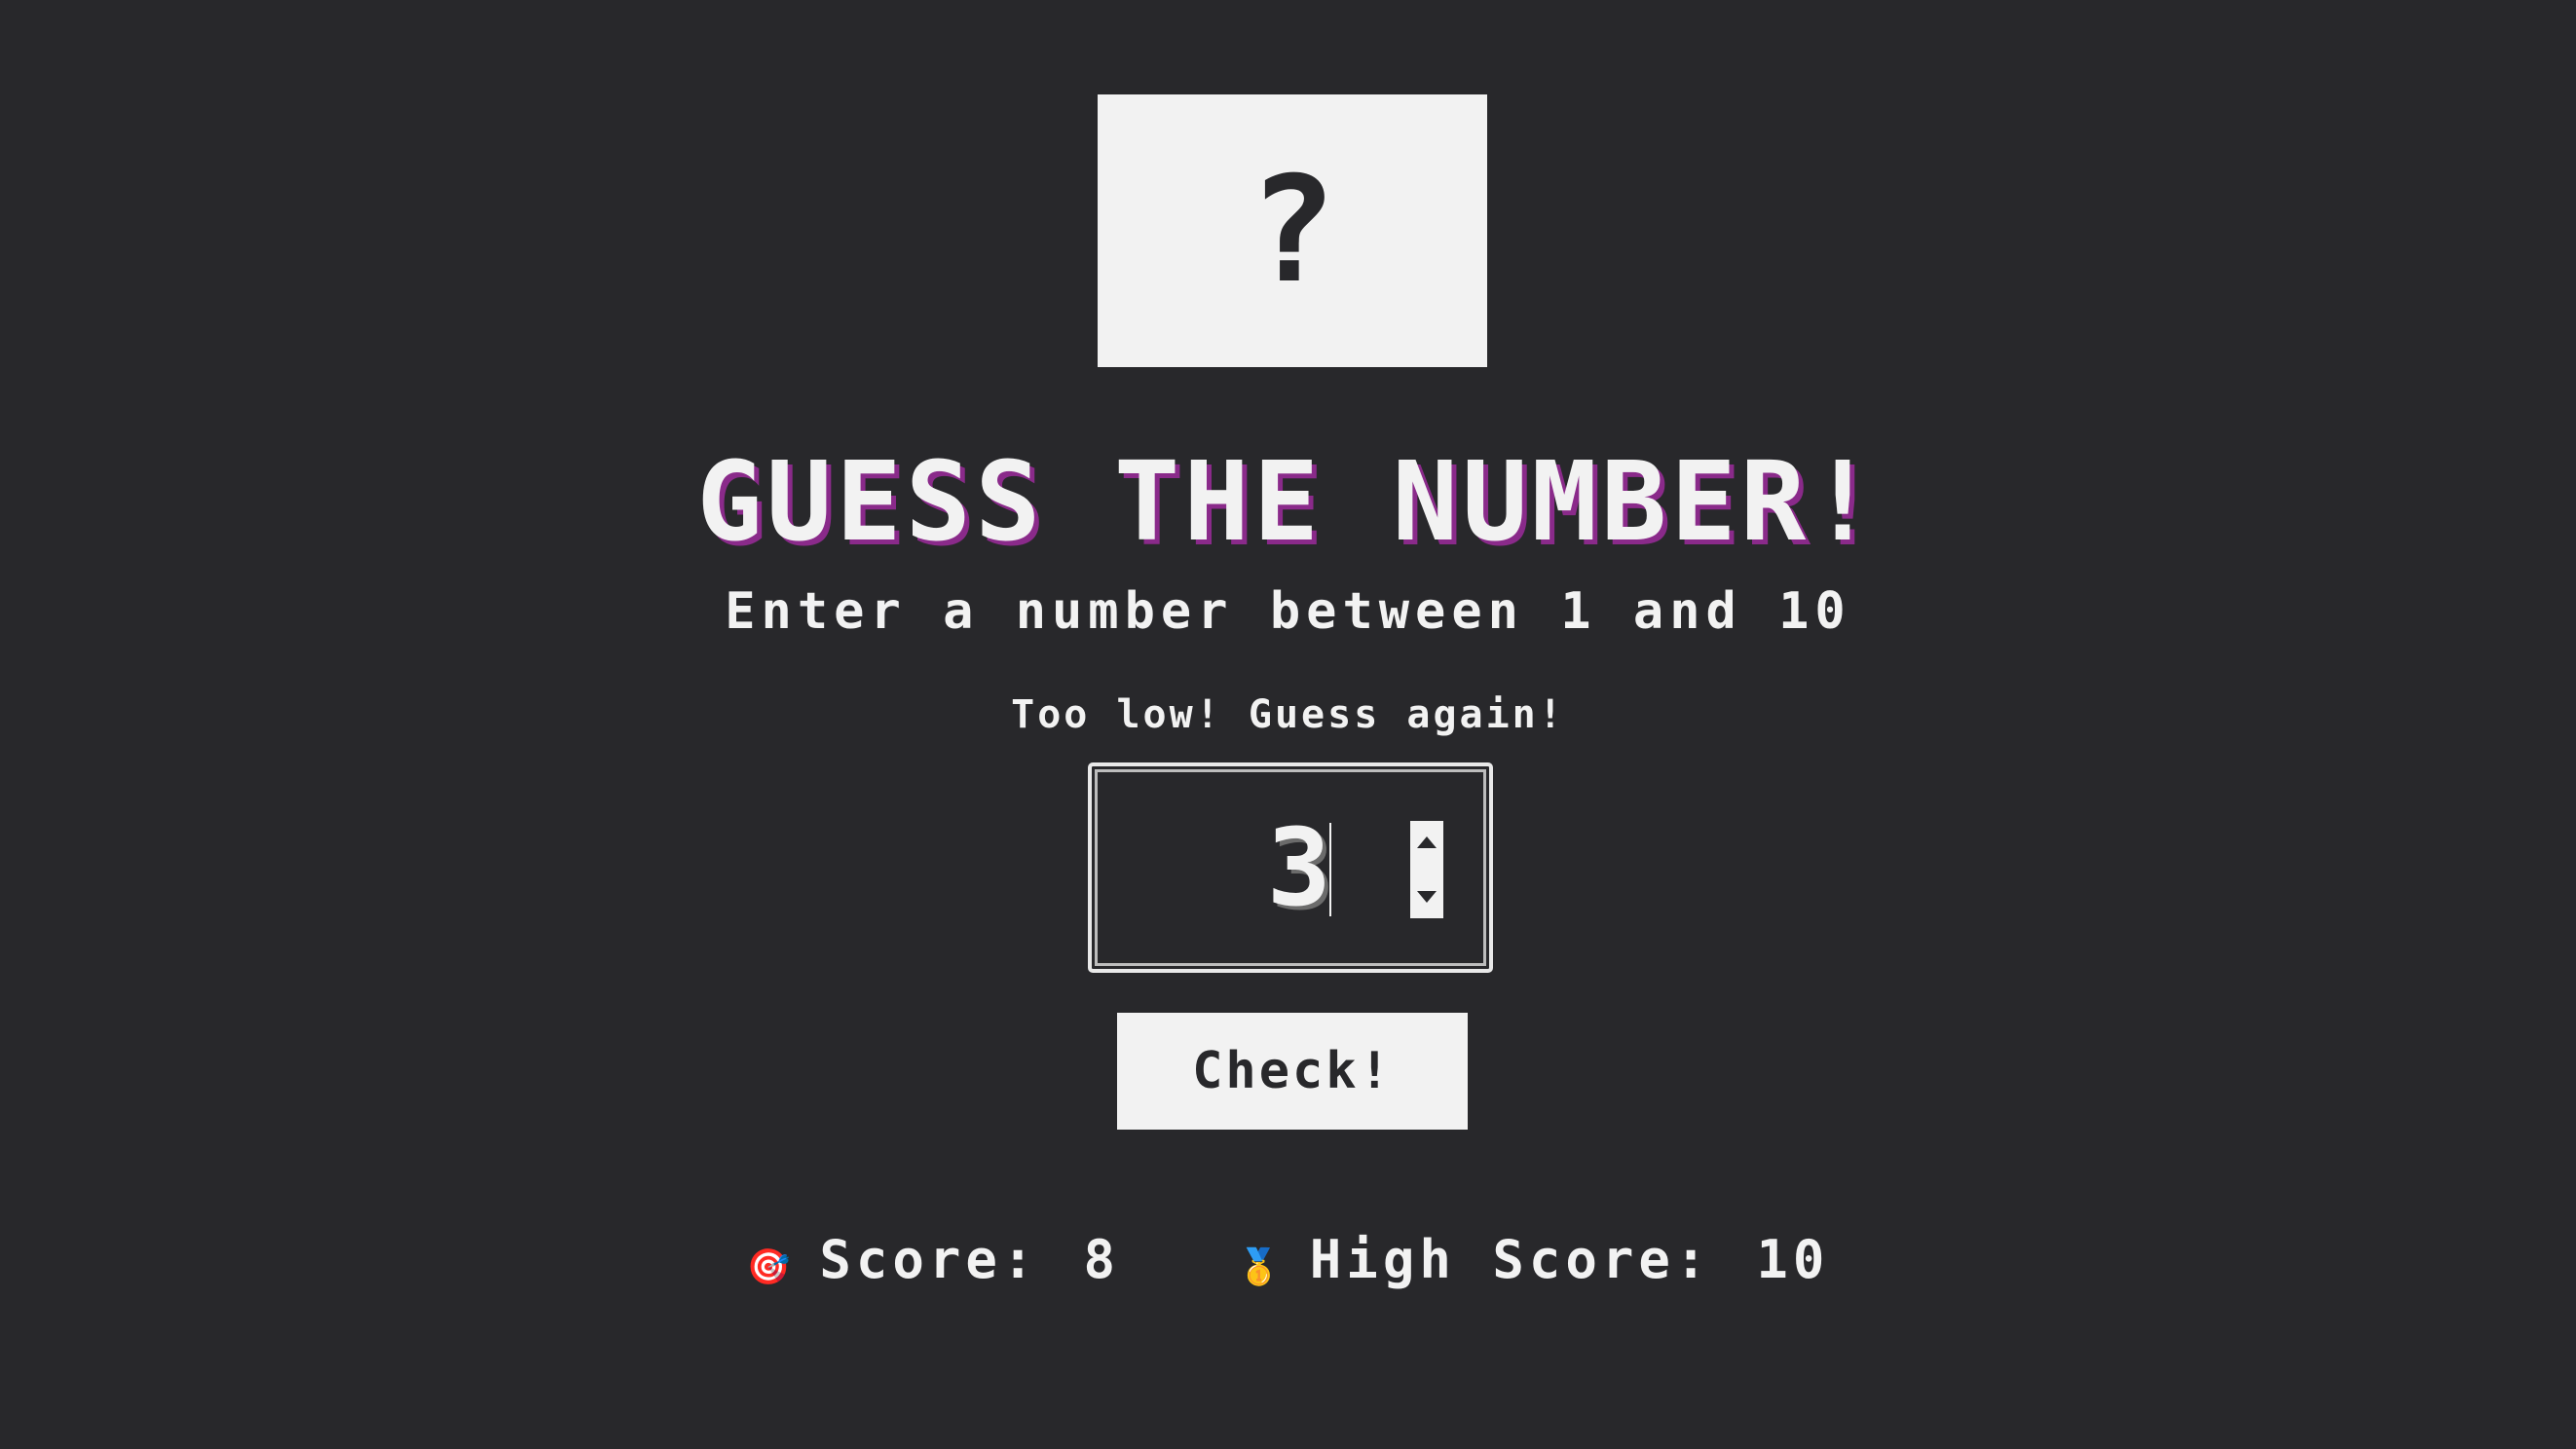 The image size is (2576, 1449). What do you see at coordinates (1288, 612) in the screenshot?
I see `instructions: Enter a number between 1 and 10` at bounding box center [1288, 612].